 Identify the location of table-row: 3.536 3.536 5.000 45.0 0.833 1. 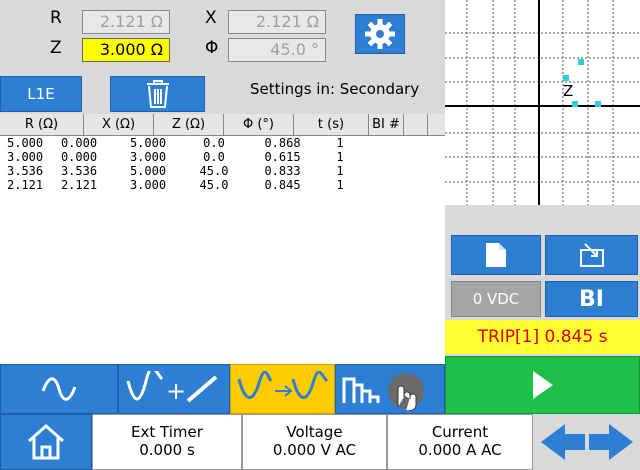
(222, 171).